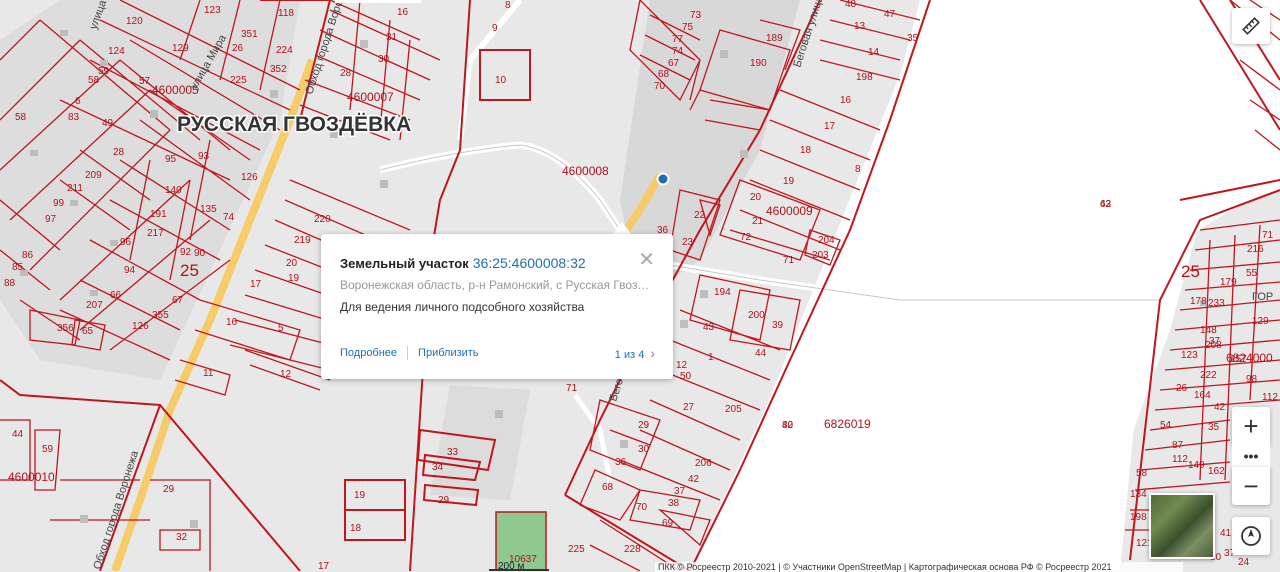  I want to click on zoom-link: Приблизить, so click(448, 353).